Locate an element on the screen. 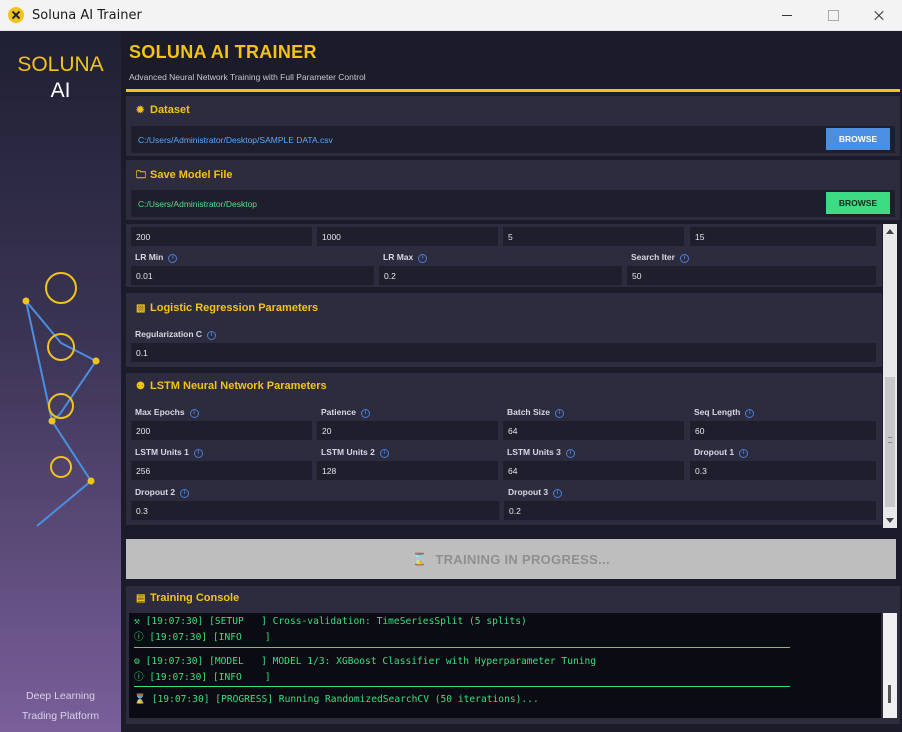 This screenshot has width=902, height=732. lstm-units-1-input: 256 is located at coordinates (221, 470).